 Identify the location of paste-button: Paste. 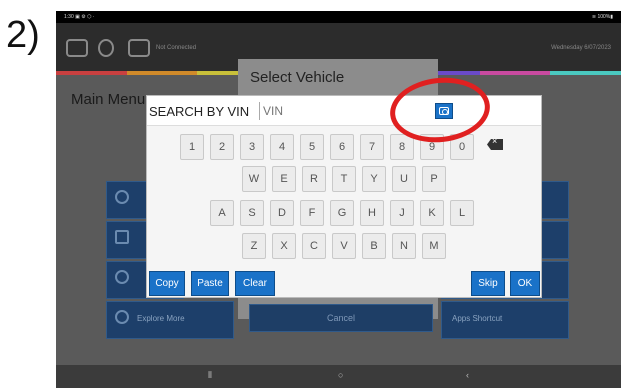
(210, 283).